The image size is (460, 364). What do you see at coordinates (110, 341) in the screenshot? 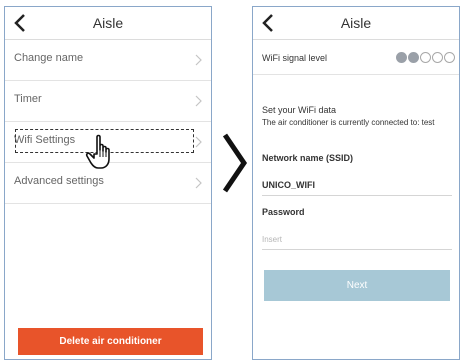
I see `delete-air-conditioner-button: Delete air conditioner` at bounding box center [110, 341].